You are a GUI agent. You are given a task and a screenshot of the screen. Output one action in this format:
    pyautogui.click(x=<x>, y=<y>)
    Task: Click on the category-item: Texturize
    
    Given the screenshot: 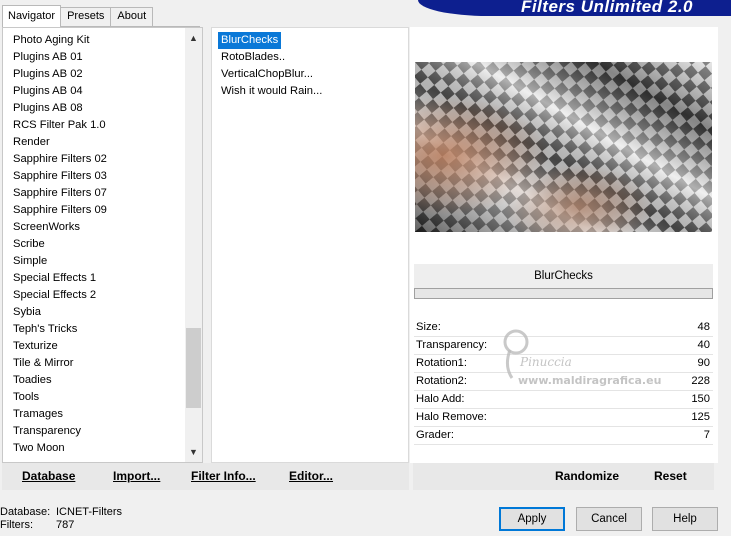 What is the action you would take?
    pyautogui.click(x=60, y=346)
    